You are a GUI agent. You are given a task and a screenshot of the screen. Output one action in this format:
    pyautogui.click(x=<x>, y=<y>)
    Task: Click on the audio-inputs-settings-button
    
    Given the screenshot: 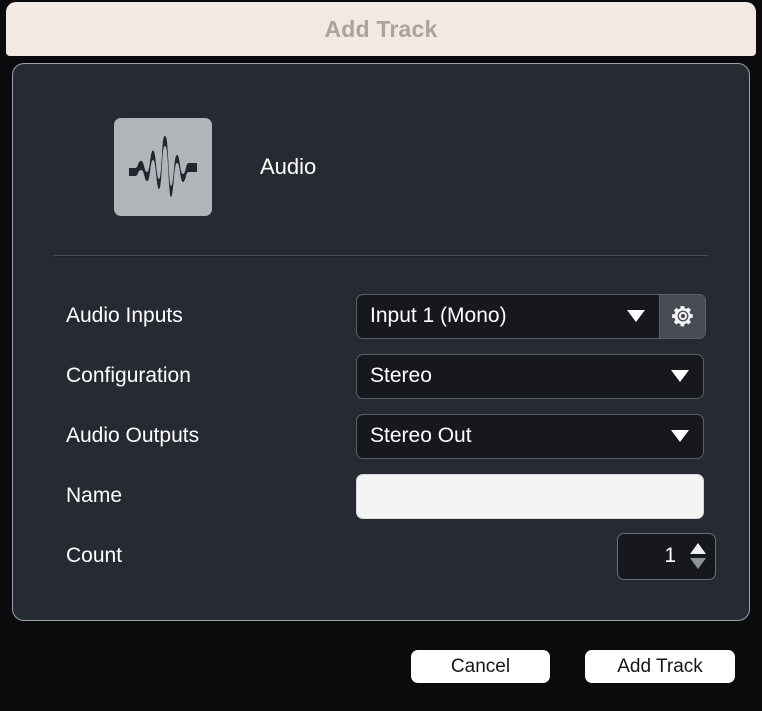 What is the action you would take?
    pyautogui.click(x=683, y=316)
    